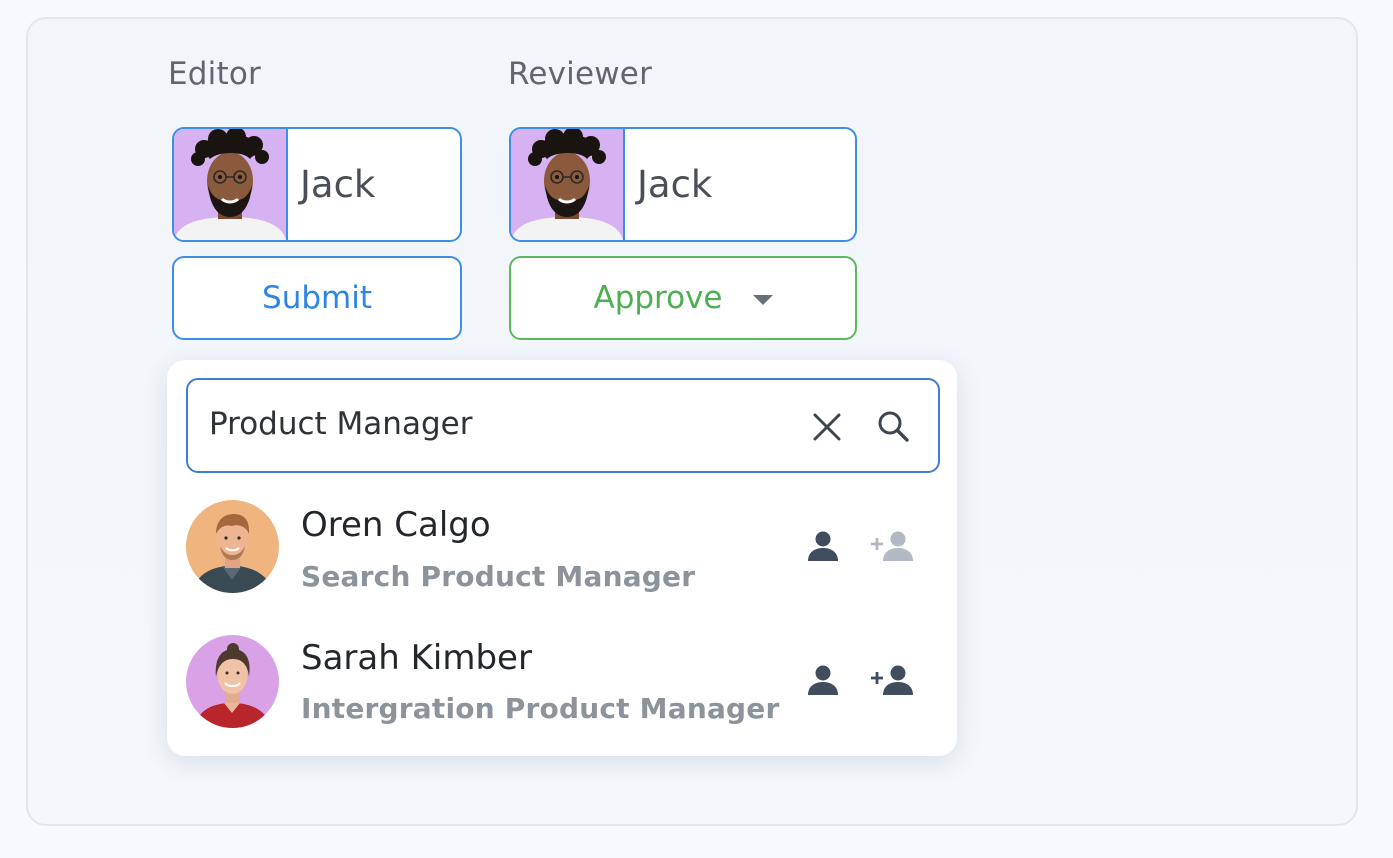 Image resolution: width=1393 pixels, height=858 pixels. I want to click on submit-button: Submit, so click(317, 298).